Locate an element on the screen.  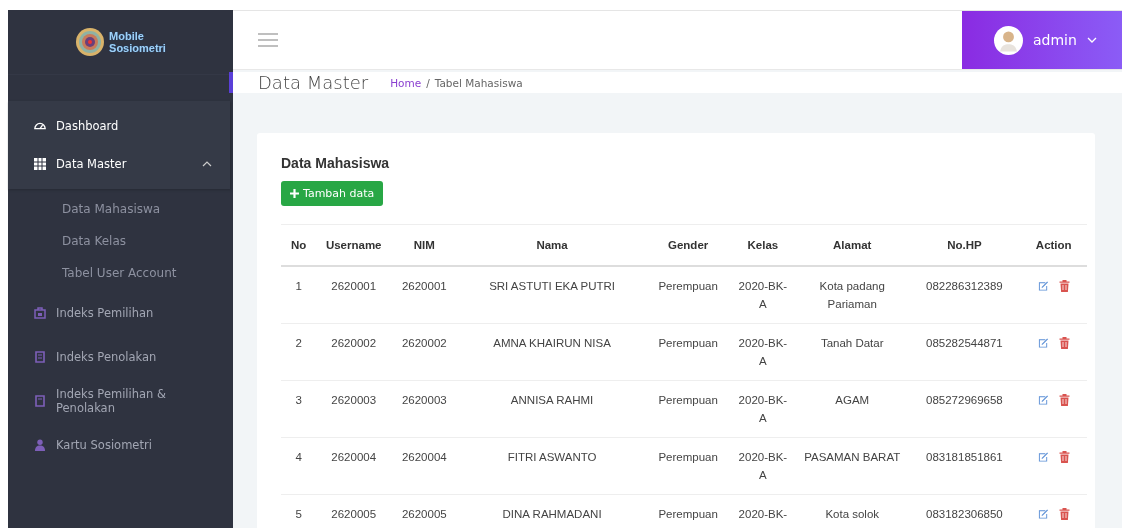
sidebar-item: Indeks Pemilihan & Penolakan is located at coordinates (120, 401).